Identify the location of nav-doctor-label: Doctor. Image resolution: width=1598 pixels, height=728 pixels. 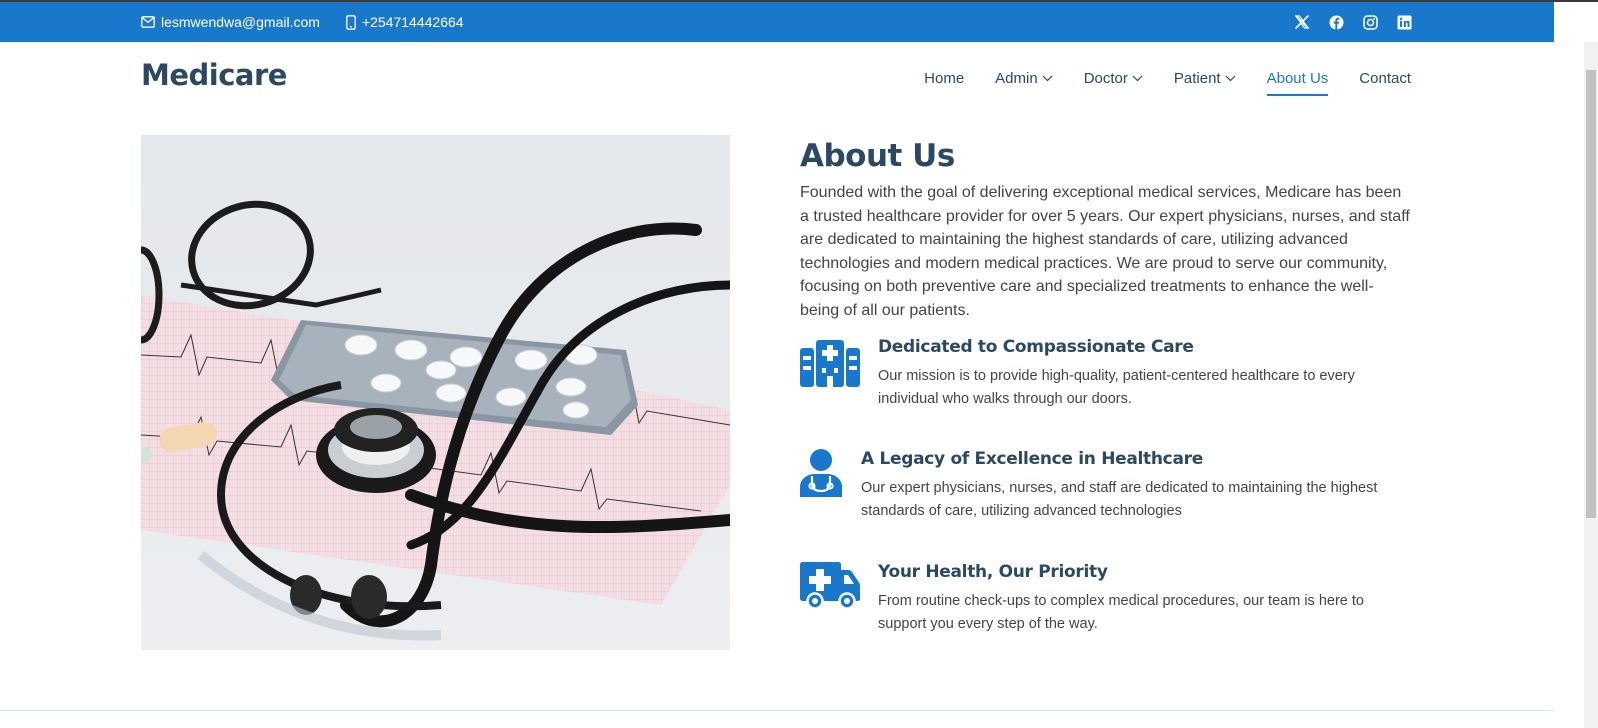
(1105, 78).